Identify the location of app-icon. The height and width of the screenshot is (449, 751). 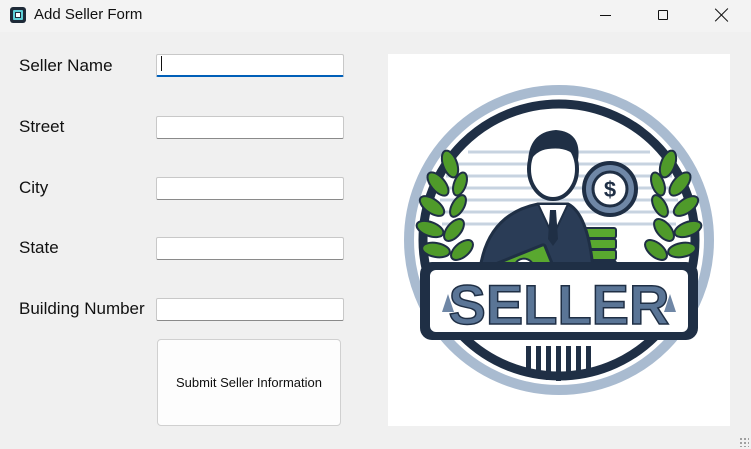
(18, 15).